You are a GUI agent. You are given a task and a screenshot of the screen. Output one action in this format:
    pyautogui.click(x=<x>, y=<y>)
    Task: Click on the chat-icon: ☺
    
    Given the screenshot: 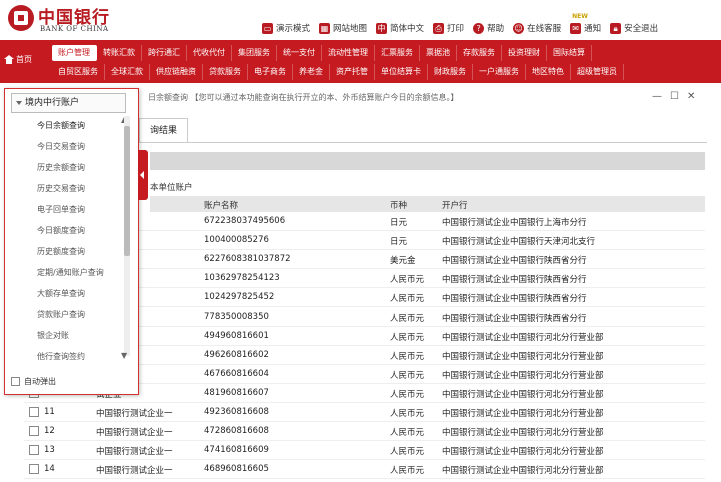 What is the action you would take?
    pyautogui.click(x=519, y=28)
    